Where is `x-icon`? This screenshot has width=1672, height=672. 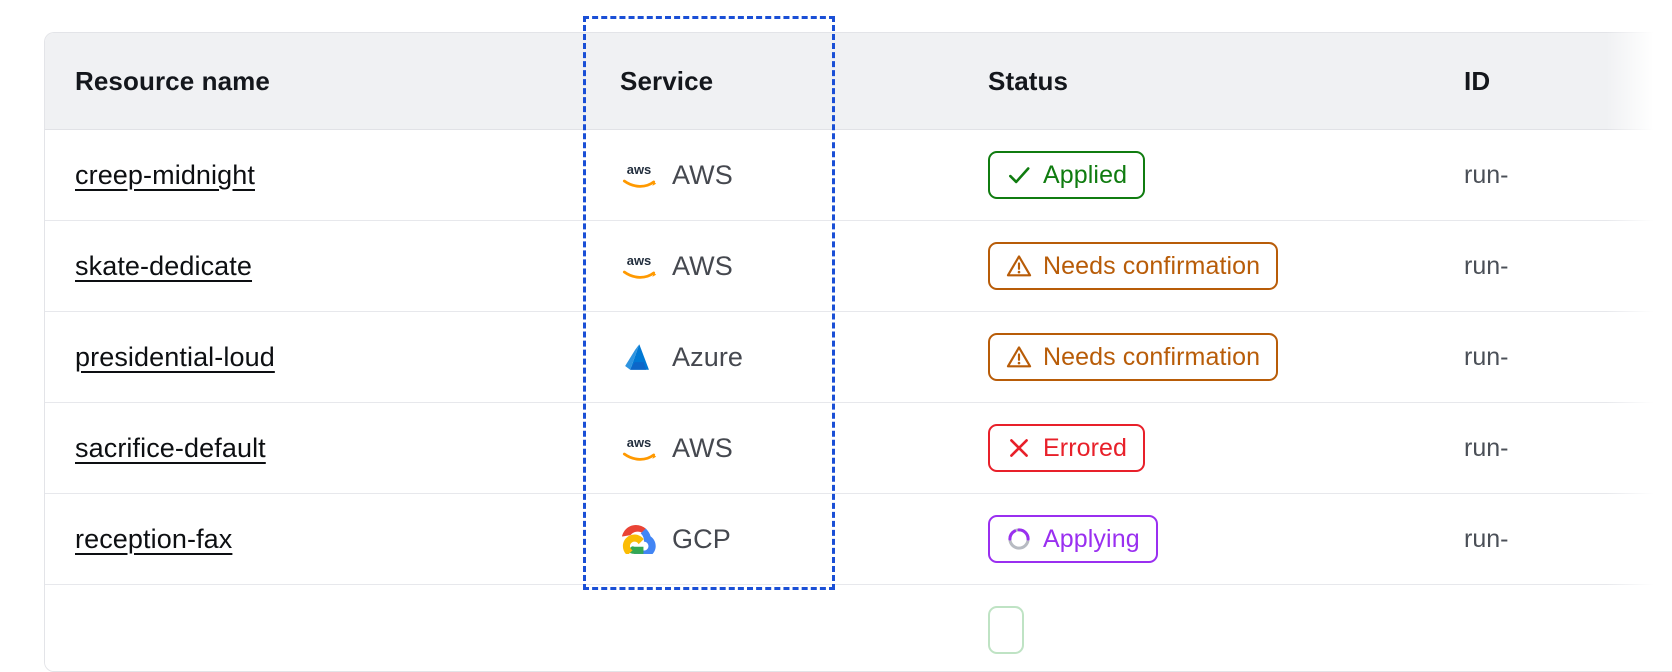
x-icon is located at coordinates (1019, 448).